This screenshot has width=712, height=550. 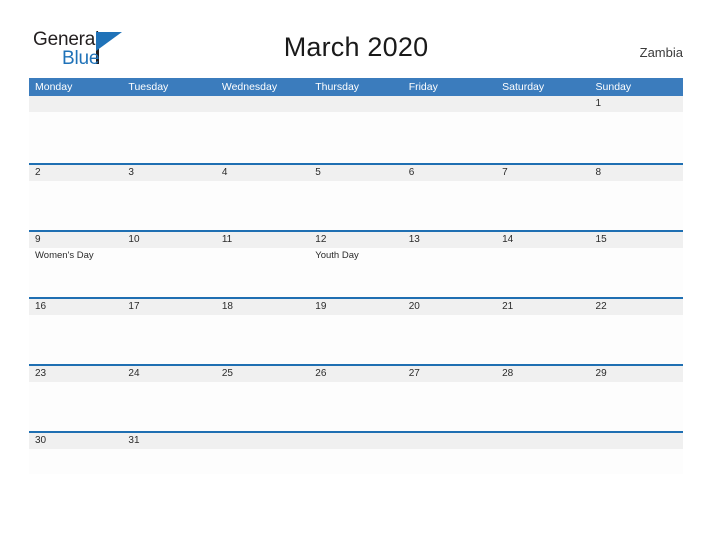 I want to click on day-cell: 13, so click(x=449, y=264).